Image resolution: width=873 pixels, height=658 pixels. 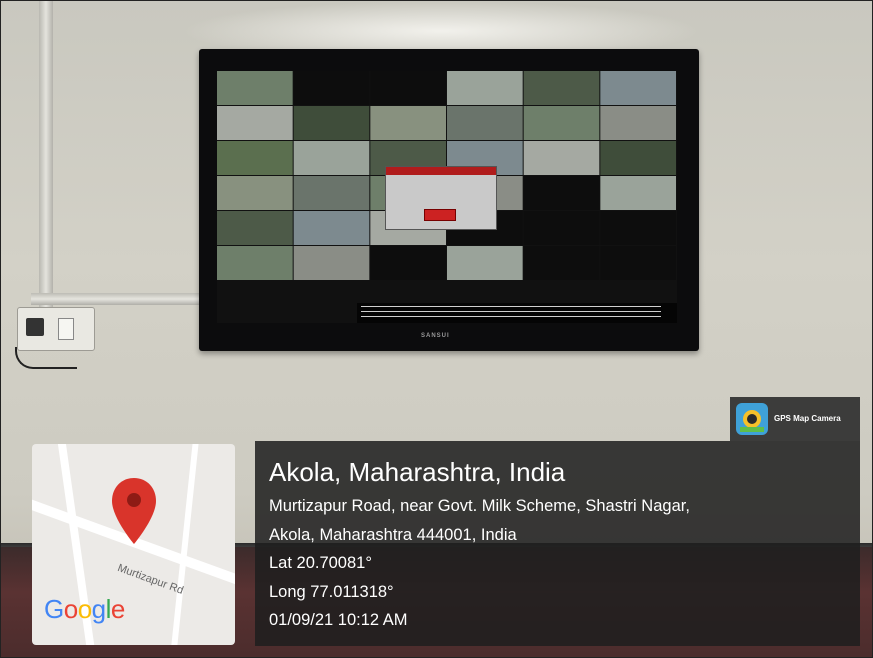 I want to click on channel-stats-table, so click(x=517, y=313).